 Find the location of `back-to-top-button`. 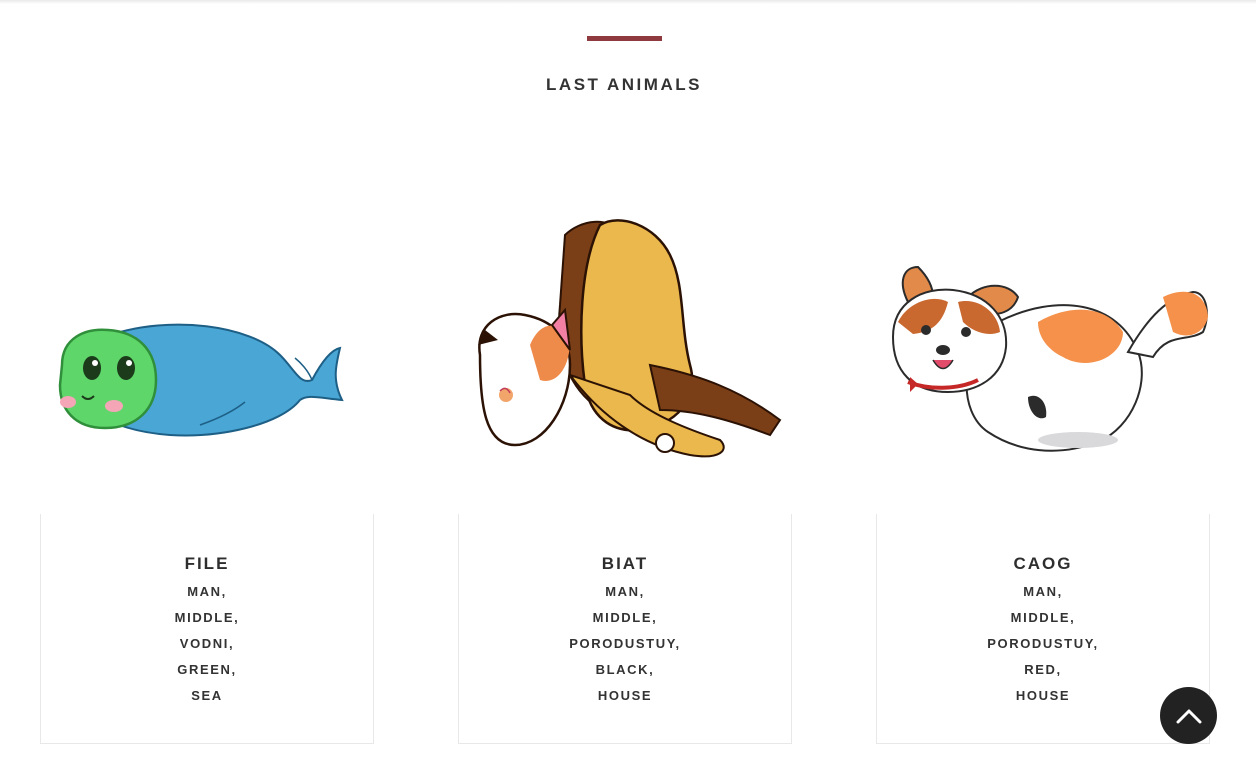

back-to-top-button is located at coordinates (1188, 715).